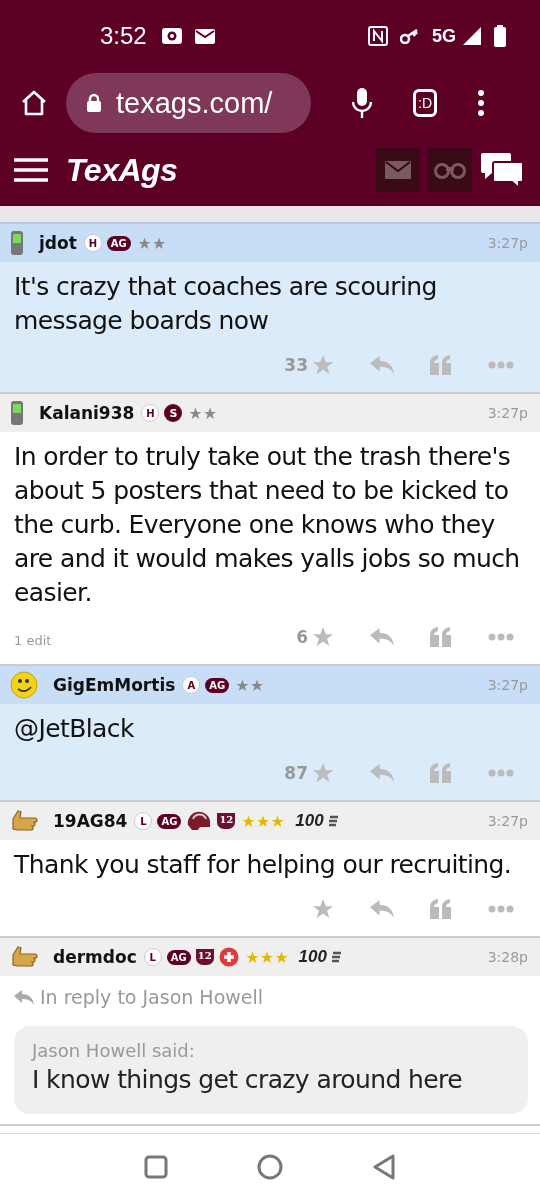  Describe the element at coordinates (444, 36) in the screenshot. I see `network-label: 5G` at that location.